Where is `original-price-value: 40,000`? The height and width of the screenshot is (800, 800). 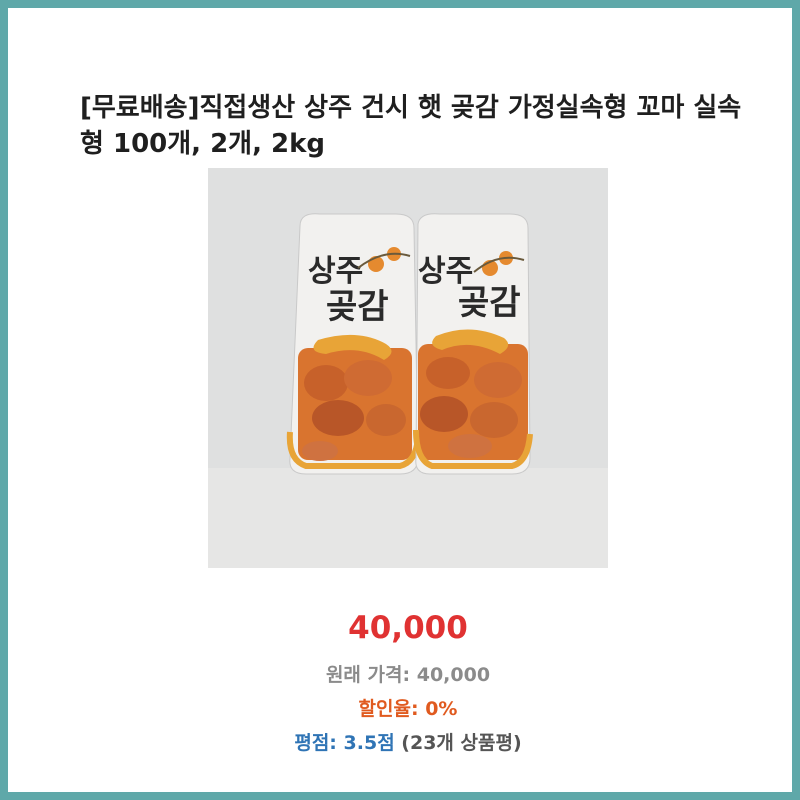
original-price-value: 40,000 is located at coordinates (453, 675).